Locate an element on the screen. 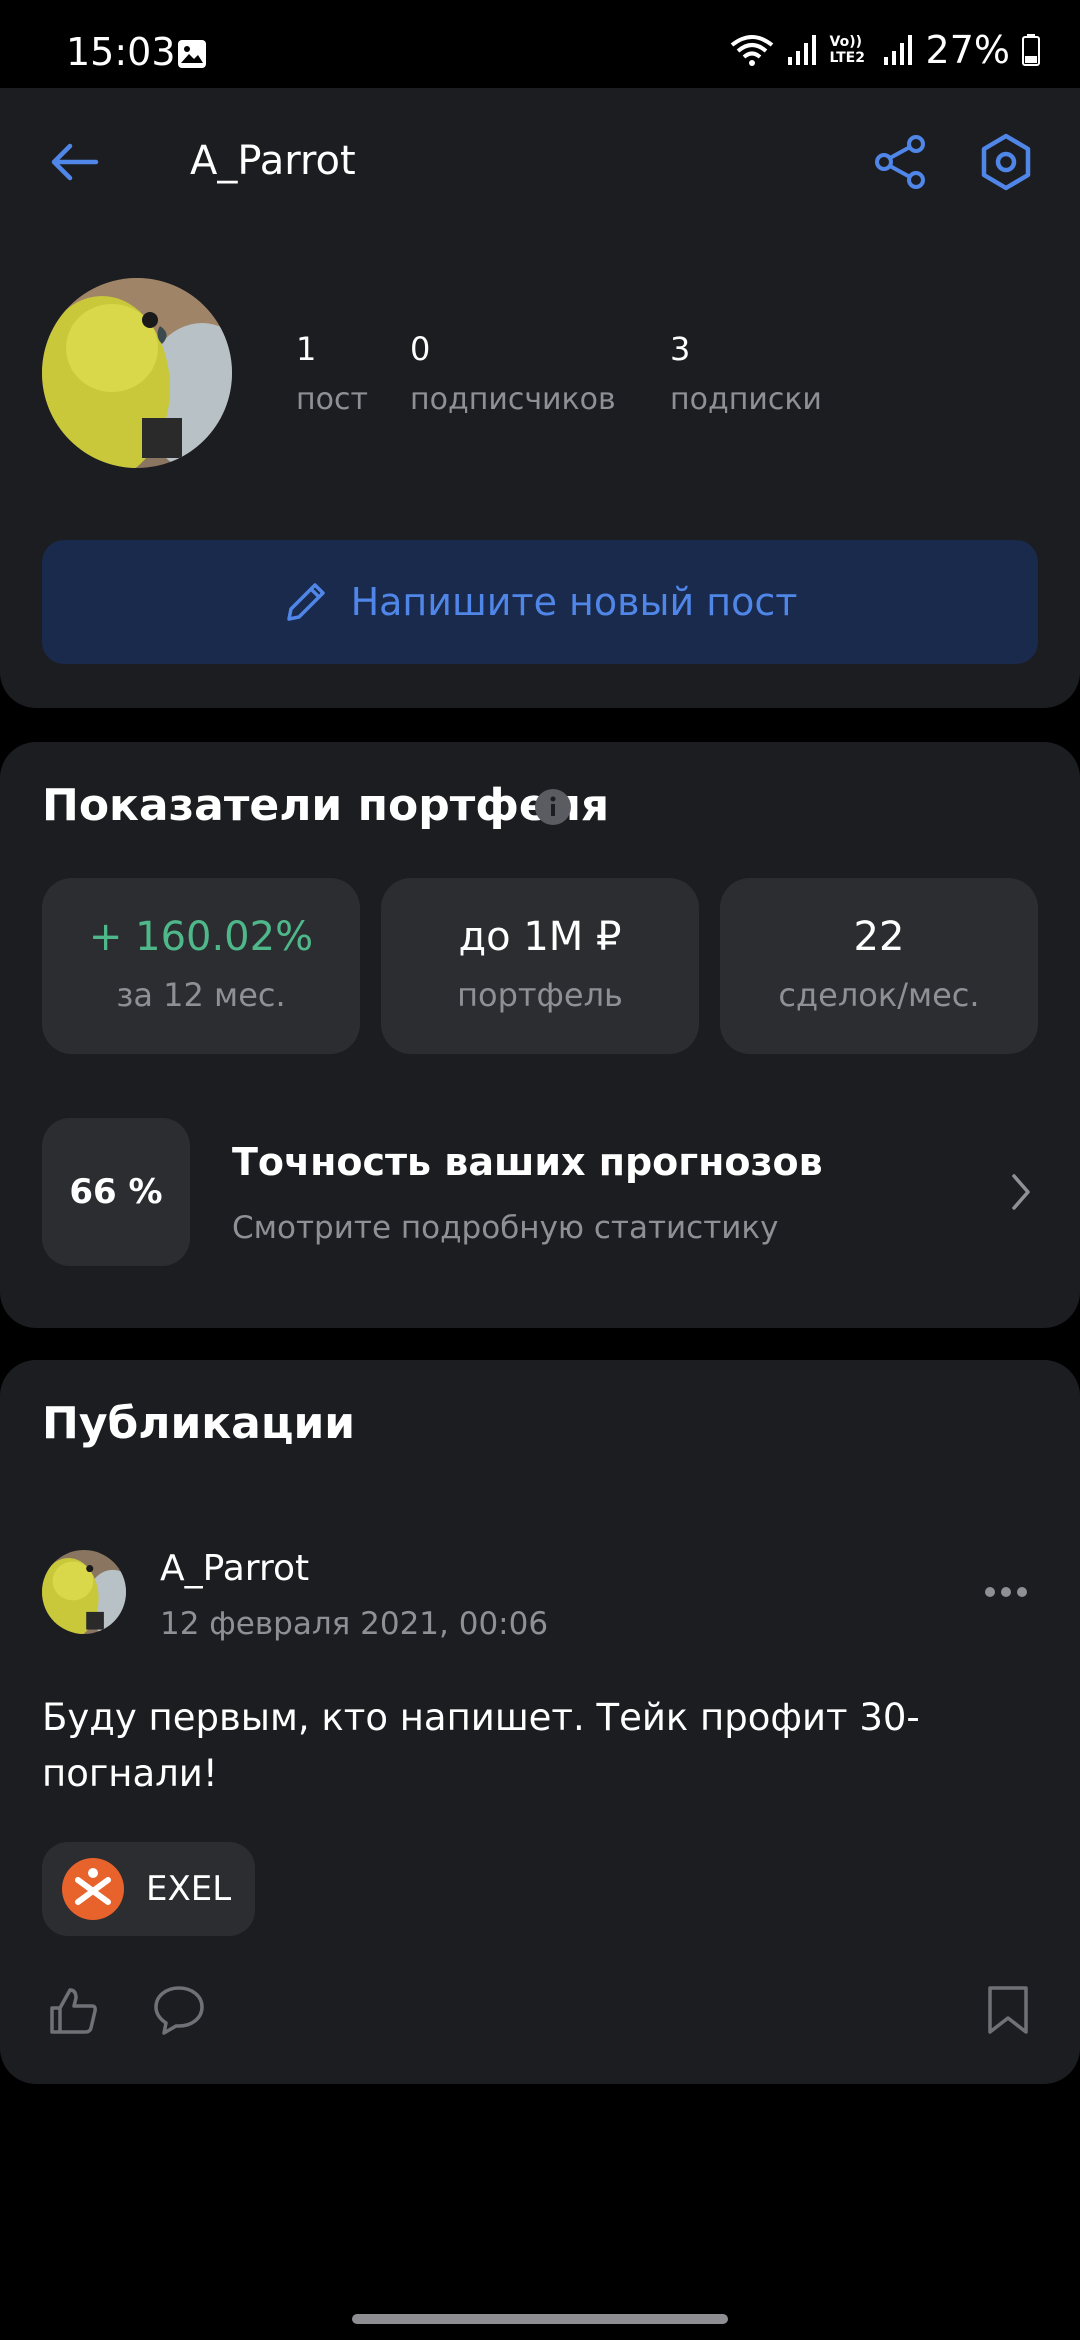 The image size is (1080, 2340). arrow-left-icon is located at coordinates (74, 162).